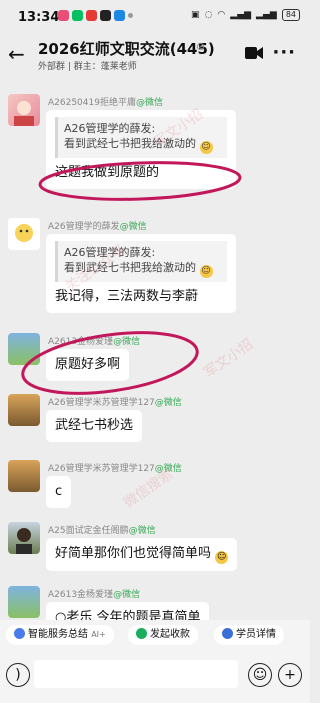 The width and height of the screenshot is (320, 703). I want to click on chat-title: 2026红师文职交流(445), so click(126, 49).